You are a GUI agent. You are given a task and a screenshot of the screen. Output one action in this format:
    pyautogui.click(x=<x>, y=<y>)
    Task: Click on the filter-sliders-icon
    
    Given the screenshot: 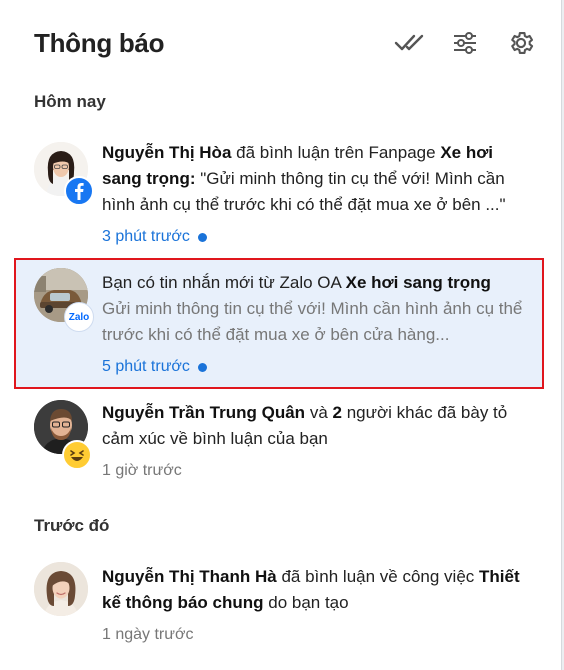 What is the action you would take?
    pyautogui.click(x=465, y=43)
    